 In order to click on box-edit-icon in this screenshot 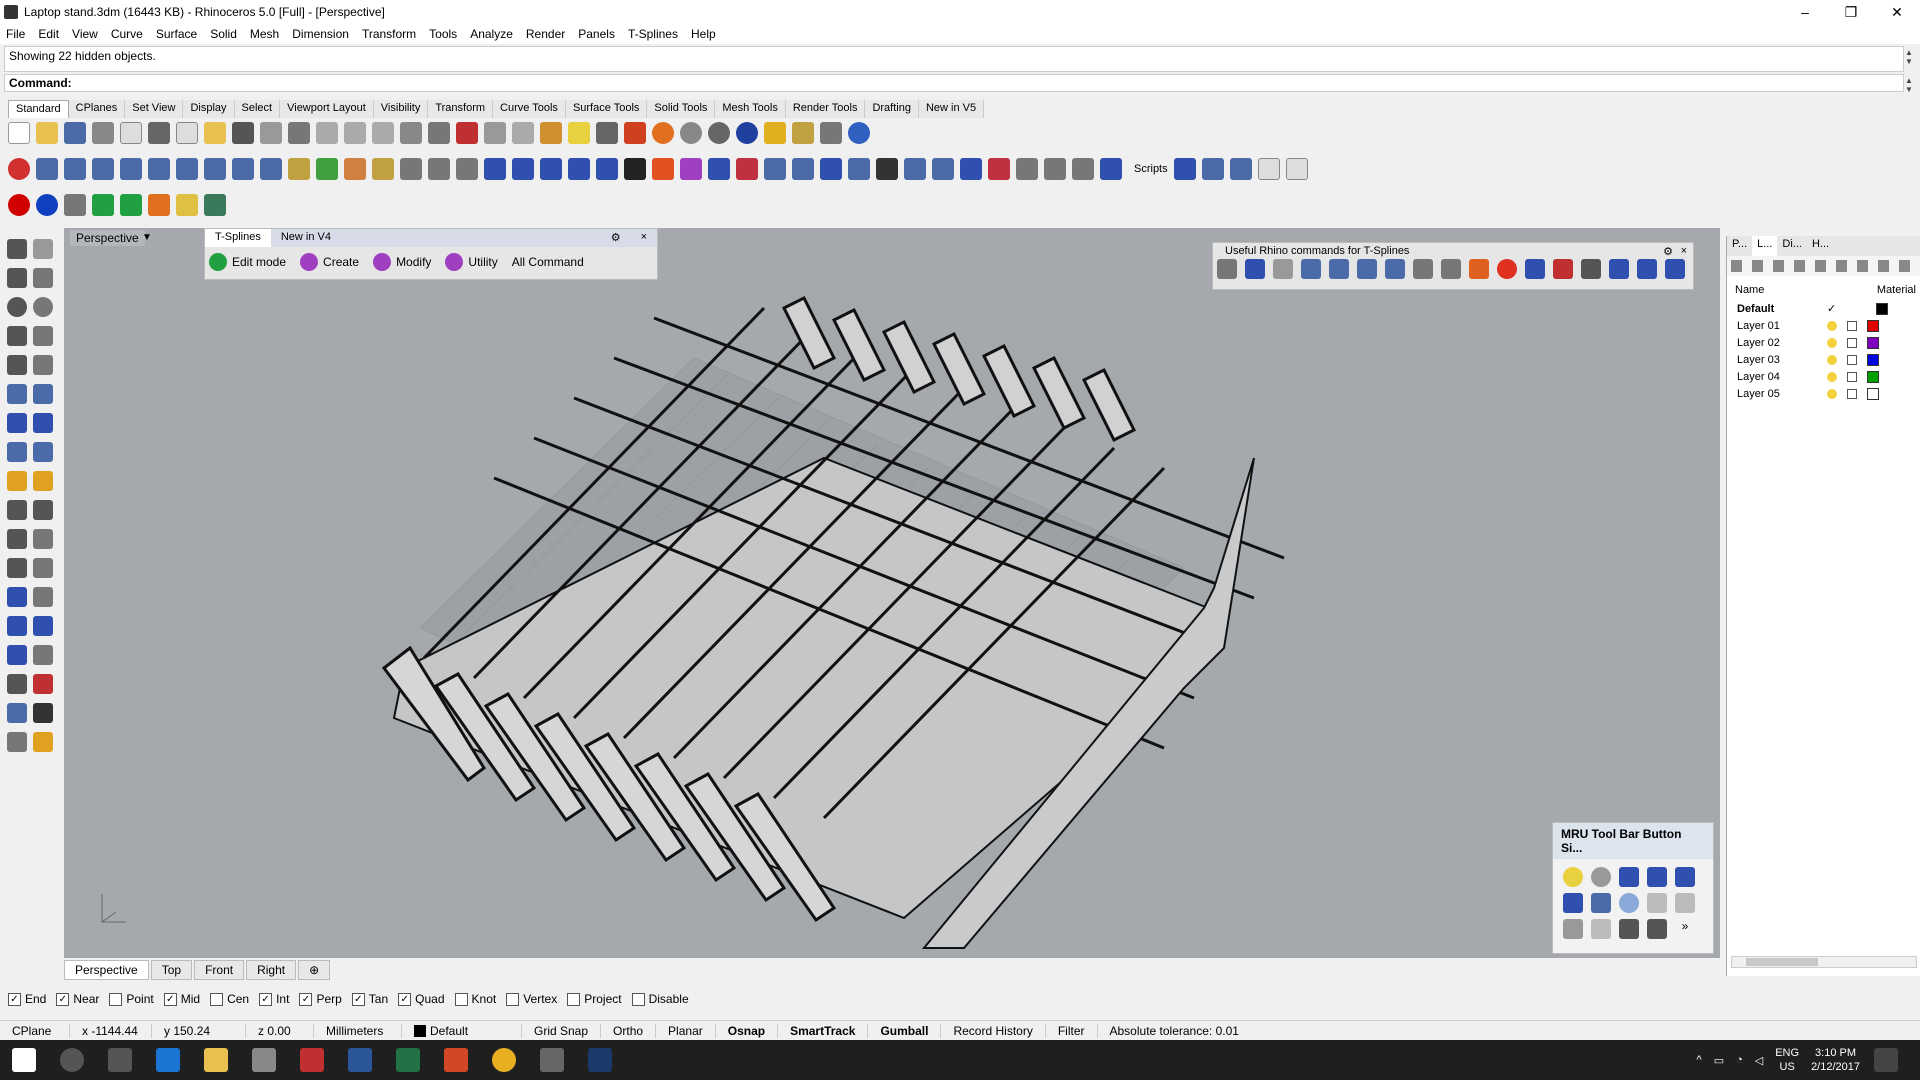, I will do `click(1563, 269)`.